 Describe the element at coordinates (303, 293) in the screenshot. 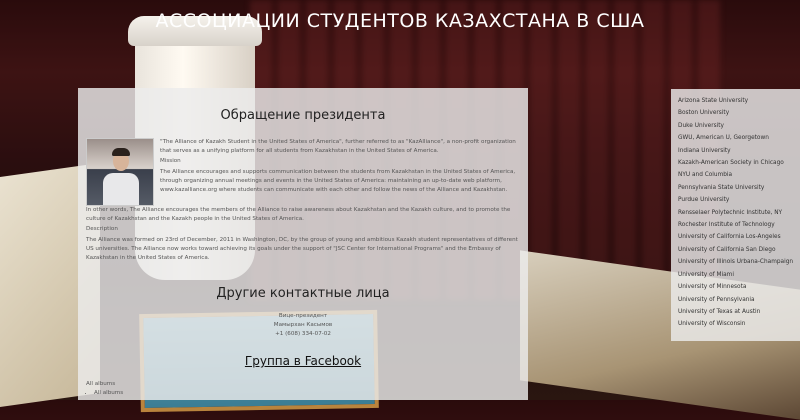

I see `contacts-heading: Другие контактные лица` at that location.